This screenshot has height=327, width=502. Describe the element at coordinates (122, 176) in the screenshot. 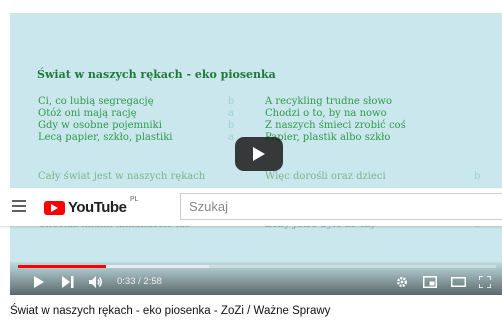

I see `lyrics-line: Cały świat jest w naszych rękach` at that location.